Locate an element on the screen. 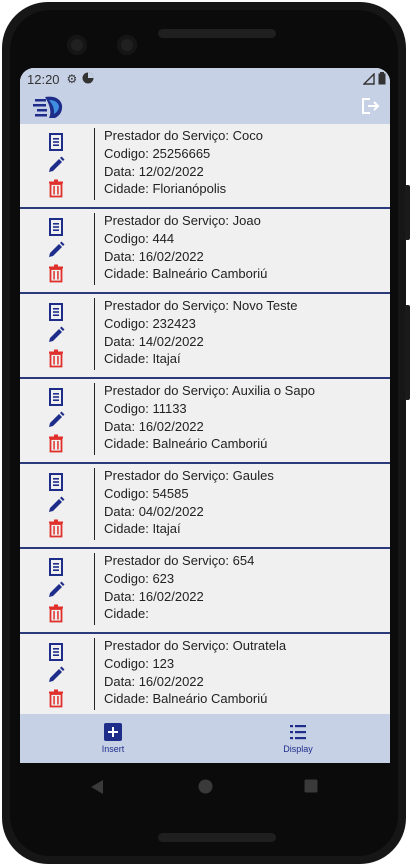 Image resolution: width=415 pixels, height=866 pixels. notification-icon is located at coordinates (88, 79).